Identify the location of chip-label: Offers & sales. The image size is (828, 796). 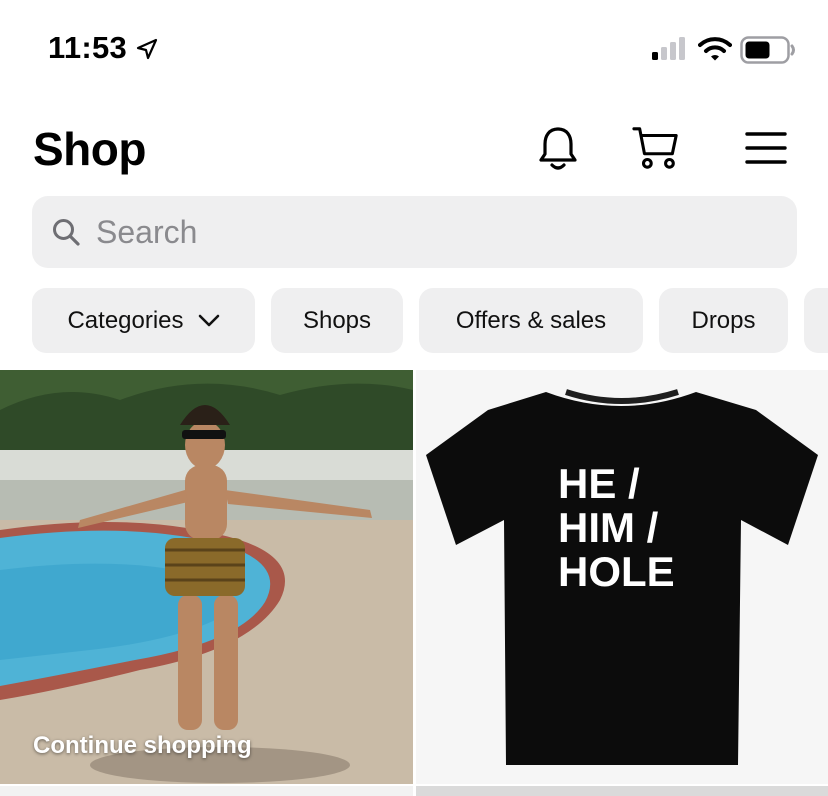
(531, 320).